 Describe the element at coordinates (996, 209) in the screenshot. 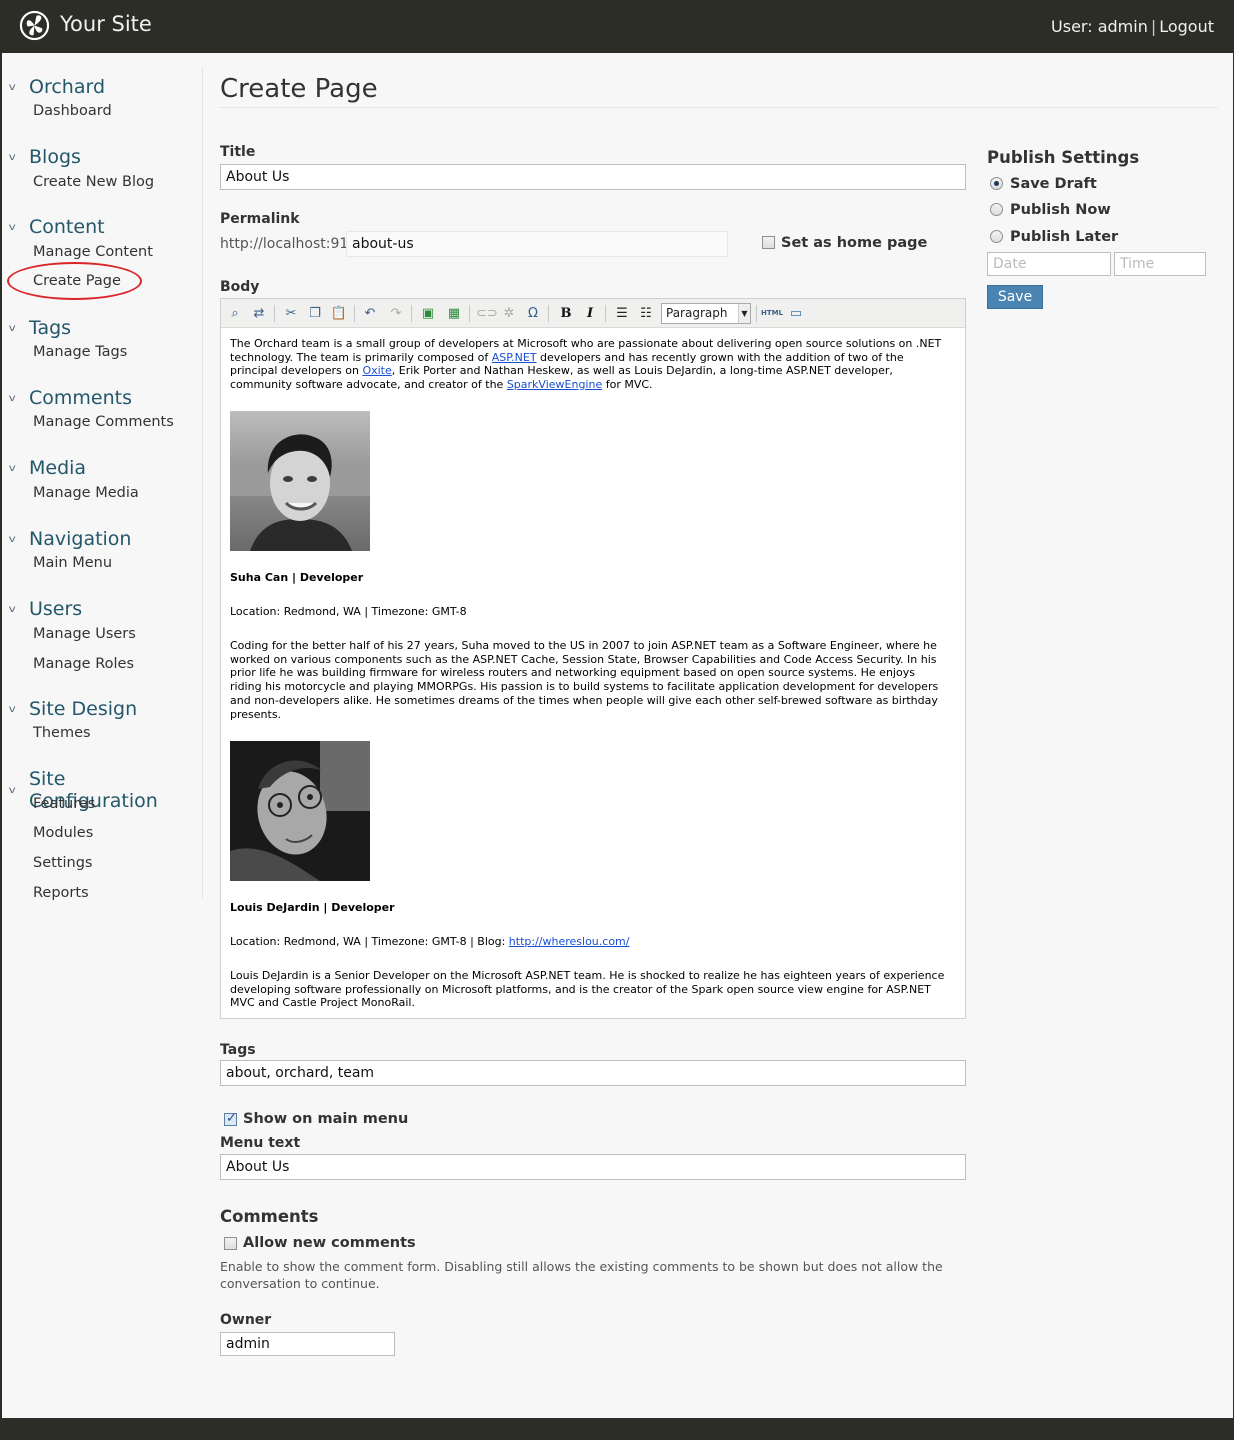

I see `publish-now-radio` at that location.